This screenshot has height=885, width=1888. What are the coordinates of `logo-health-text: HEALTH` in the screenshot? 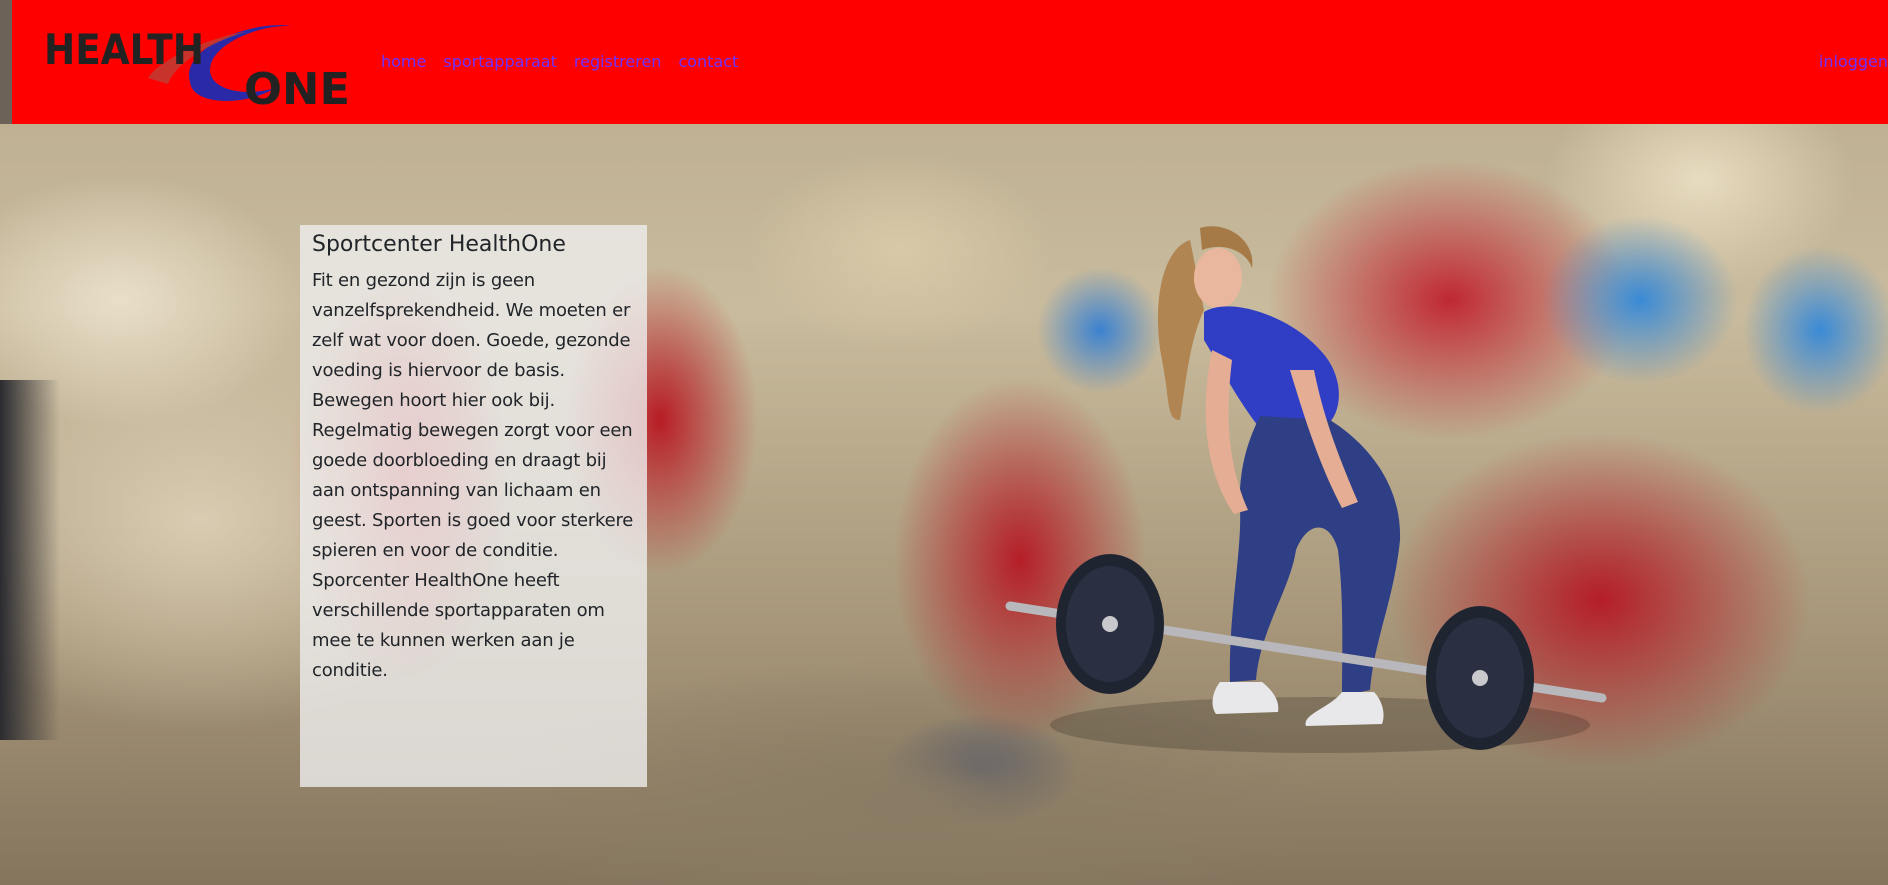 It's located at (124, 49).